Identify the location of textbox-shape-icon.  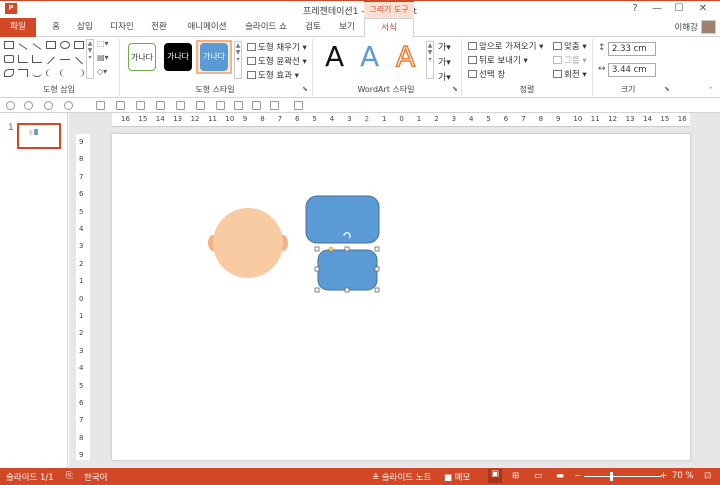
(9, 45).